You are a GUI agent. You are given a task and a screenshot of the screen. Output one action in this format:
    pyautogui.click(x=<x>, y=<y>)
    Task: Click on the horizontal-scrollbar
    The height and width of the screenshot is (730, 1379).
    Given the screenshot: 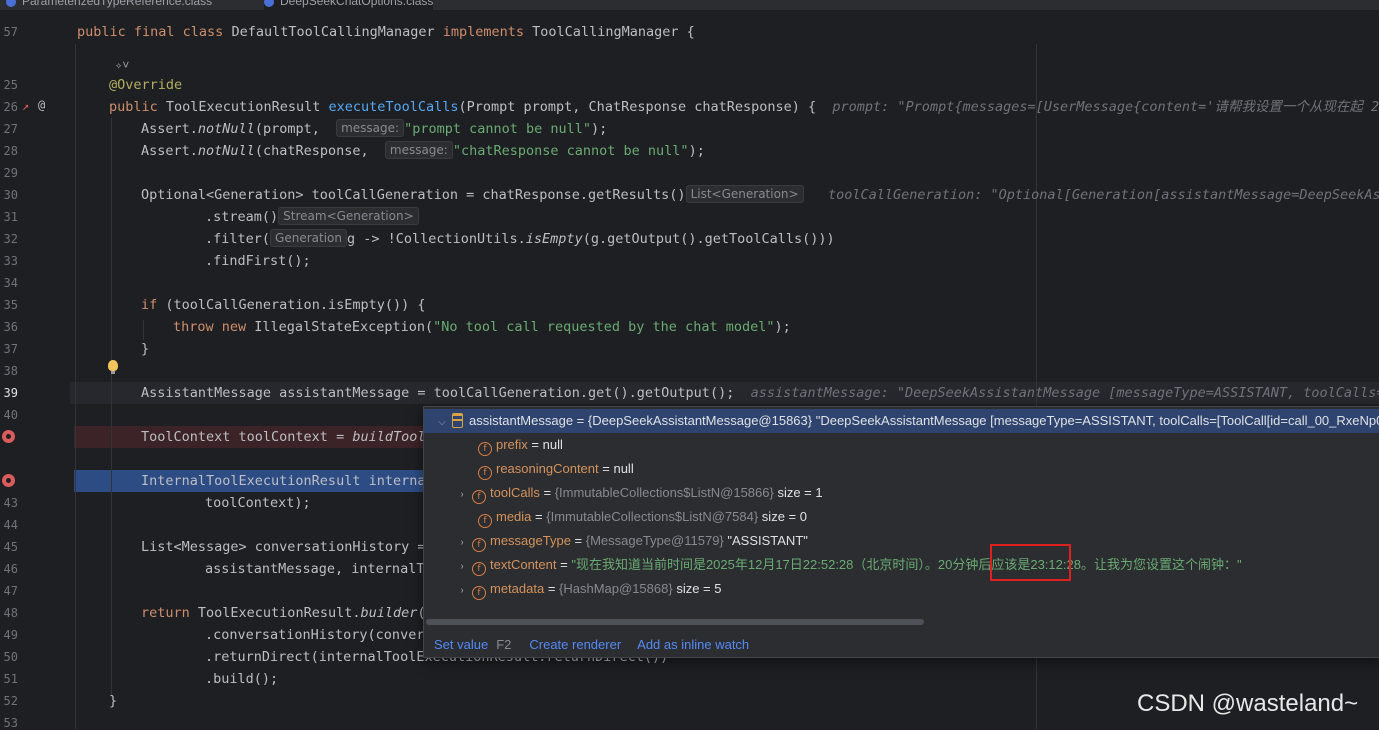 What is the action you would take?
    pyautogui.click(x=675, y=622)
    